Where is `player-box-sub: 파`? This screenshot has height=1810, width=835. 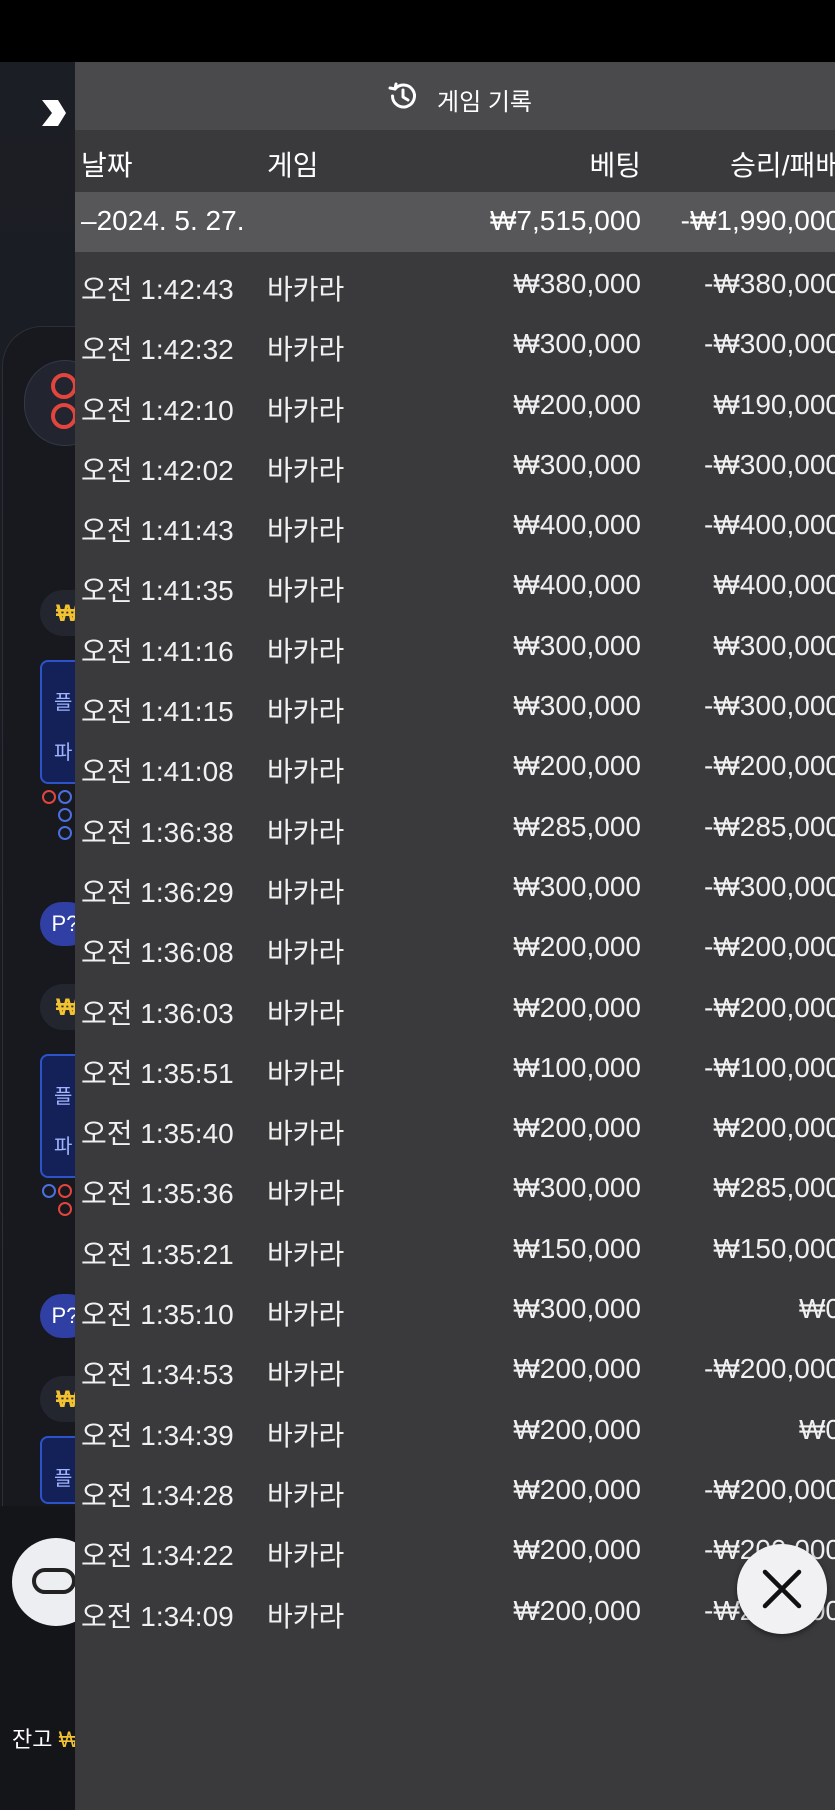
player-box-sub: 파 is located at coordinates (63, 753).